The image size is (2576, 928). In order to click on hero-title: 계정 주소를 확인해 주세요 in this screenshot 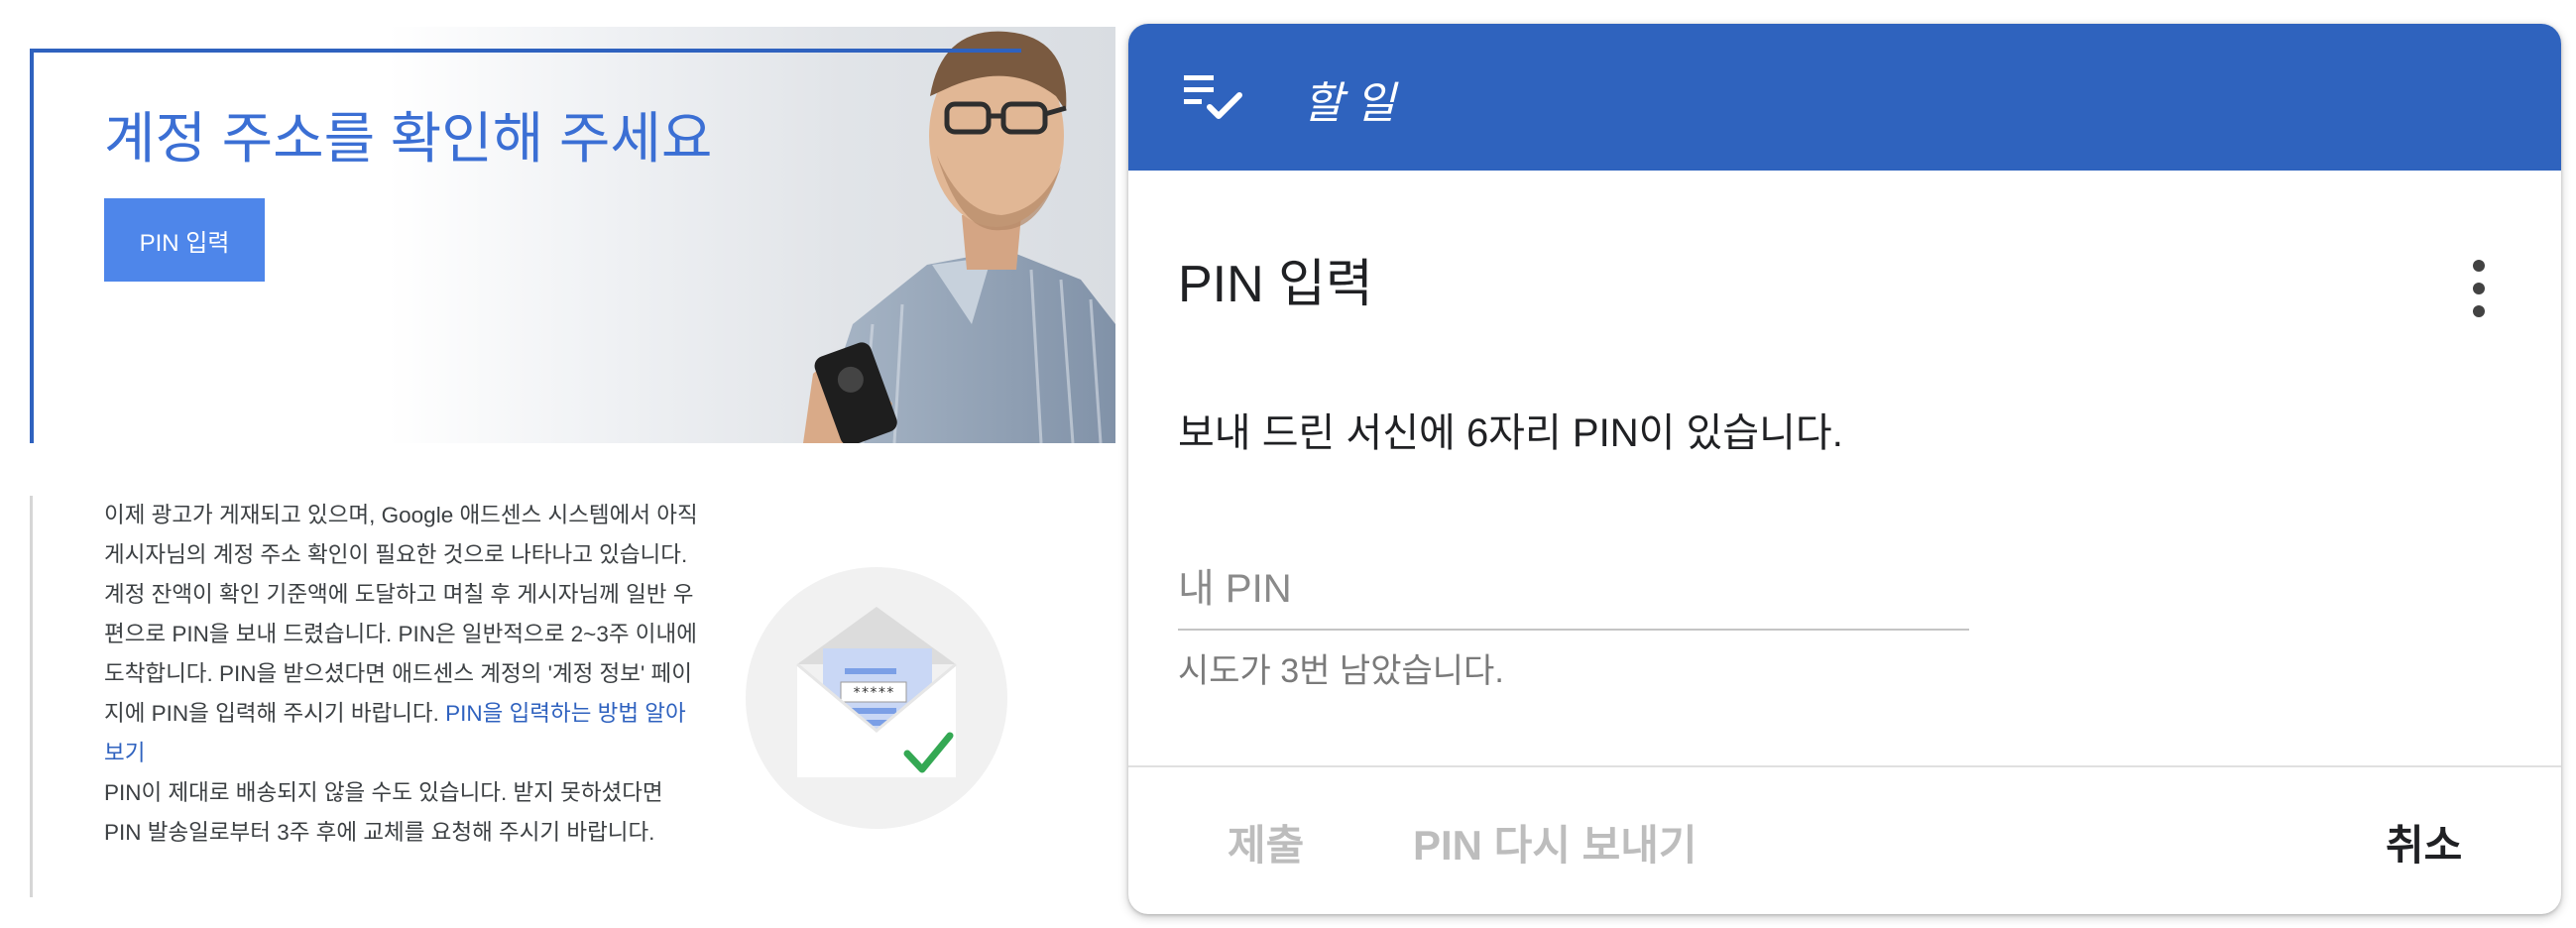, I will do `click(409, 138)`.